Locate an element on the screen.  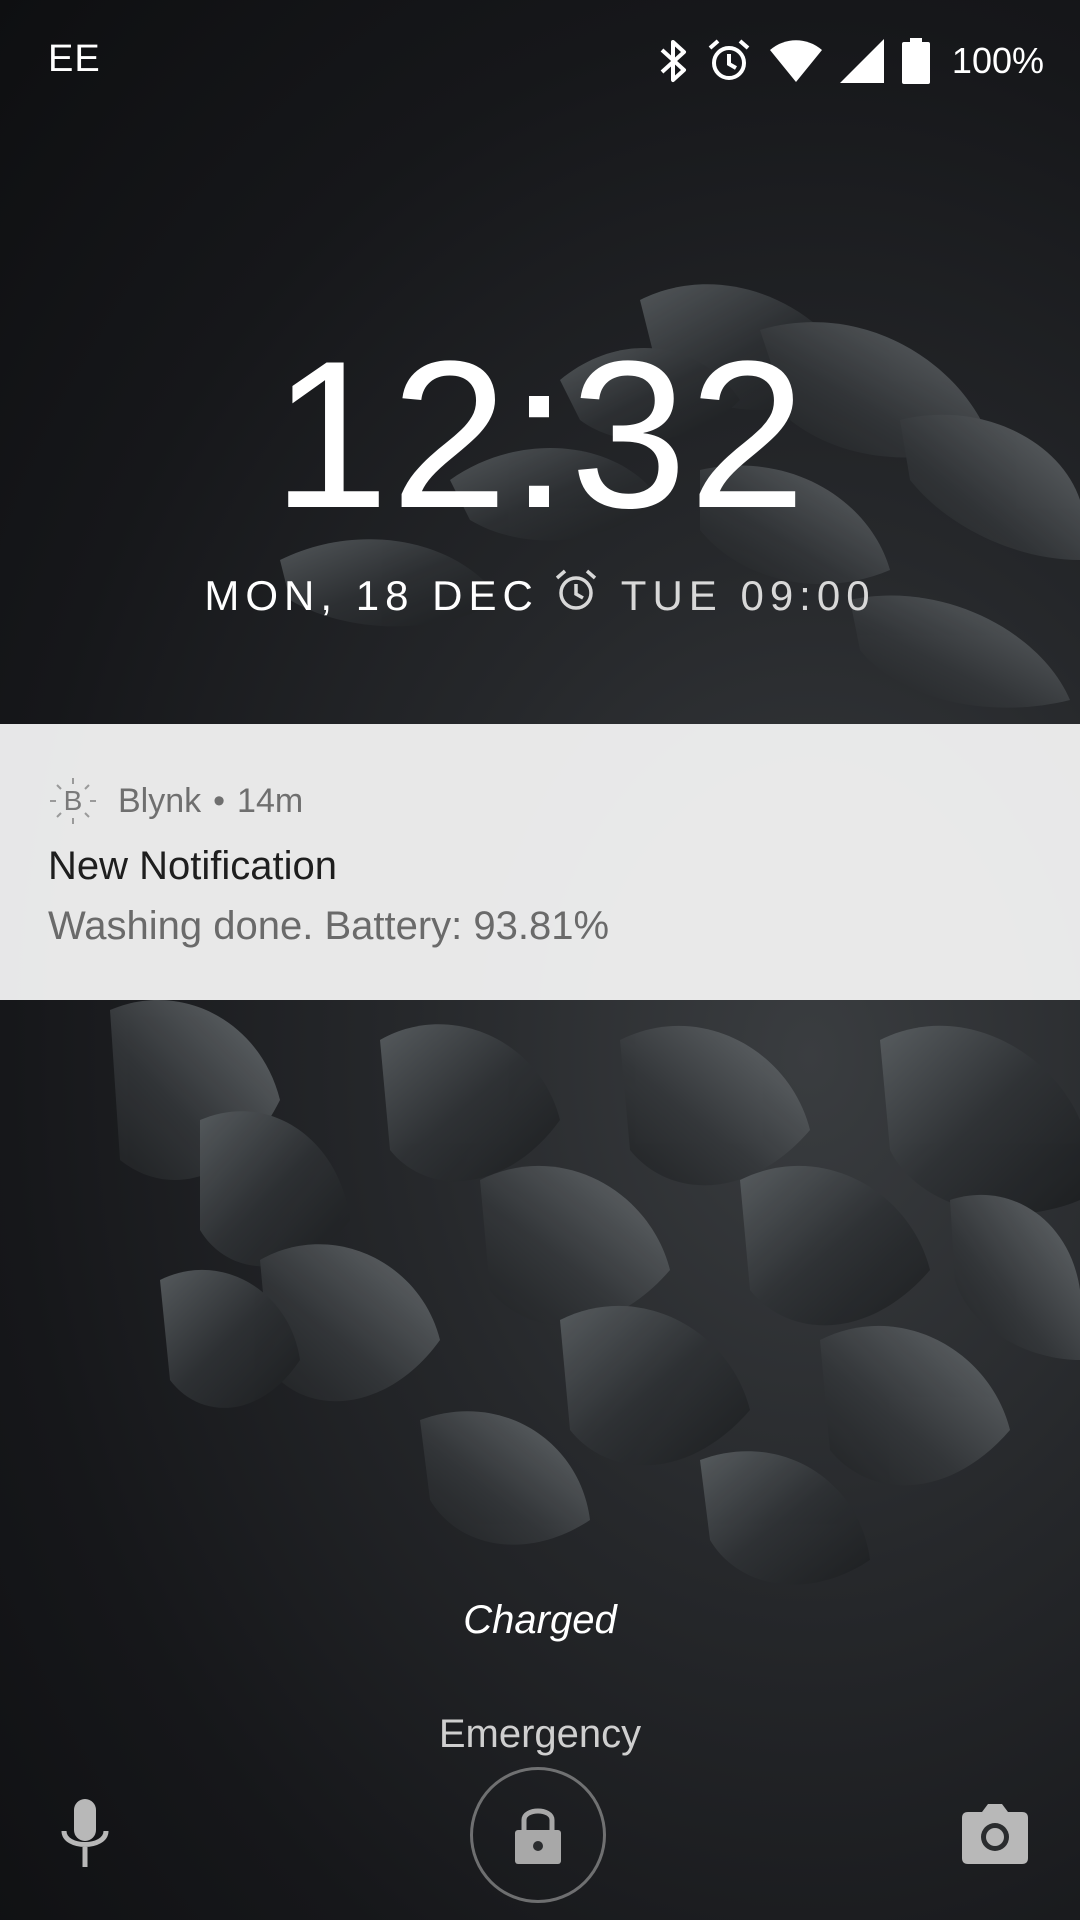
battery-percentage: 100% is located at coordinates (997, 60).